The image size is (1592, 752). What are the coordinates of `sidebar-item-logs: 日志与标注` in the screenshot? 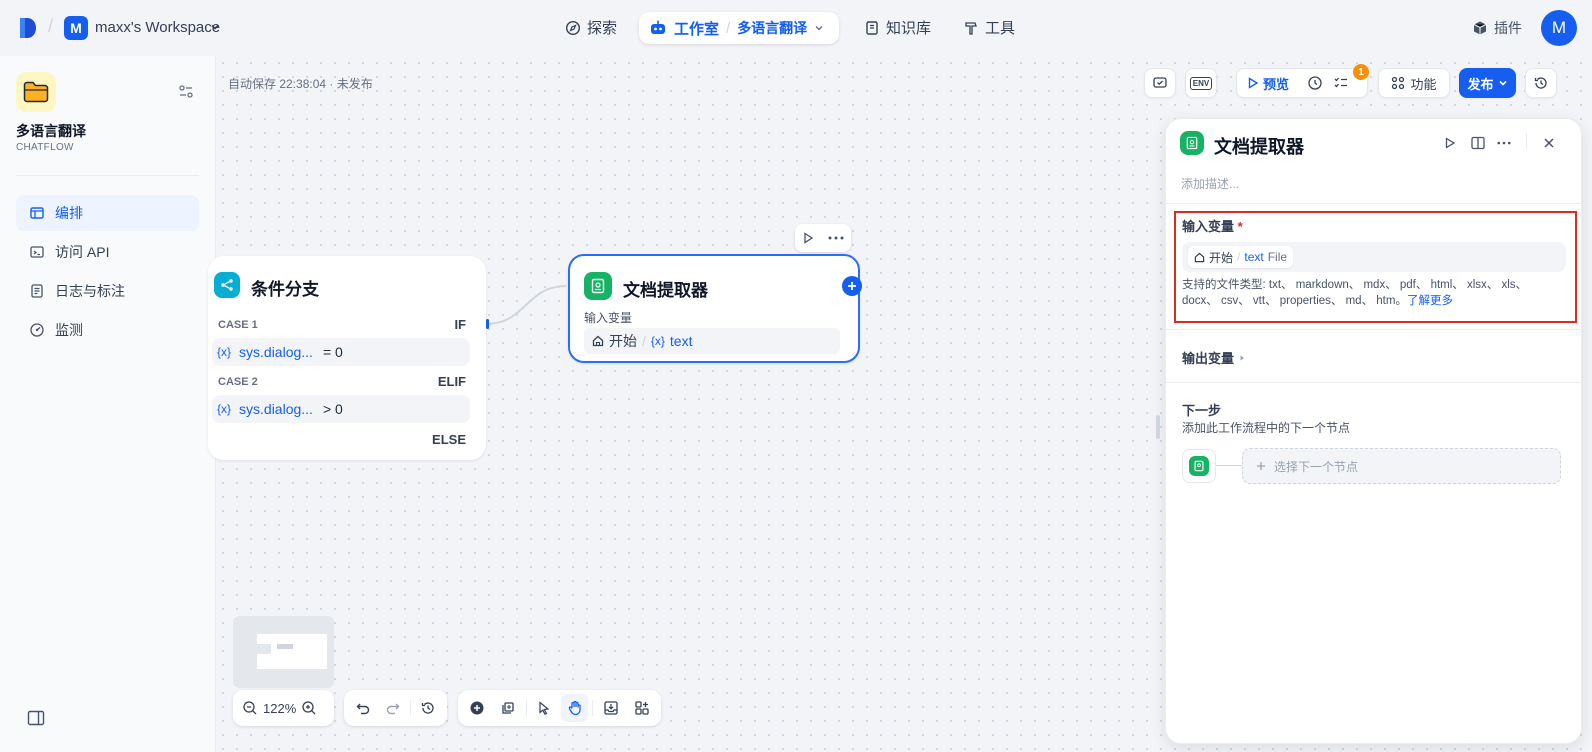 It's located at (107, 291).